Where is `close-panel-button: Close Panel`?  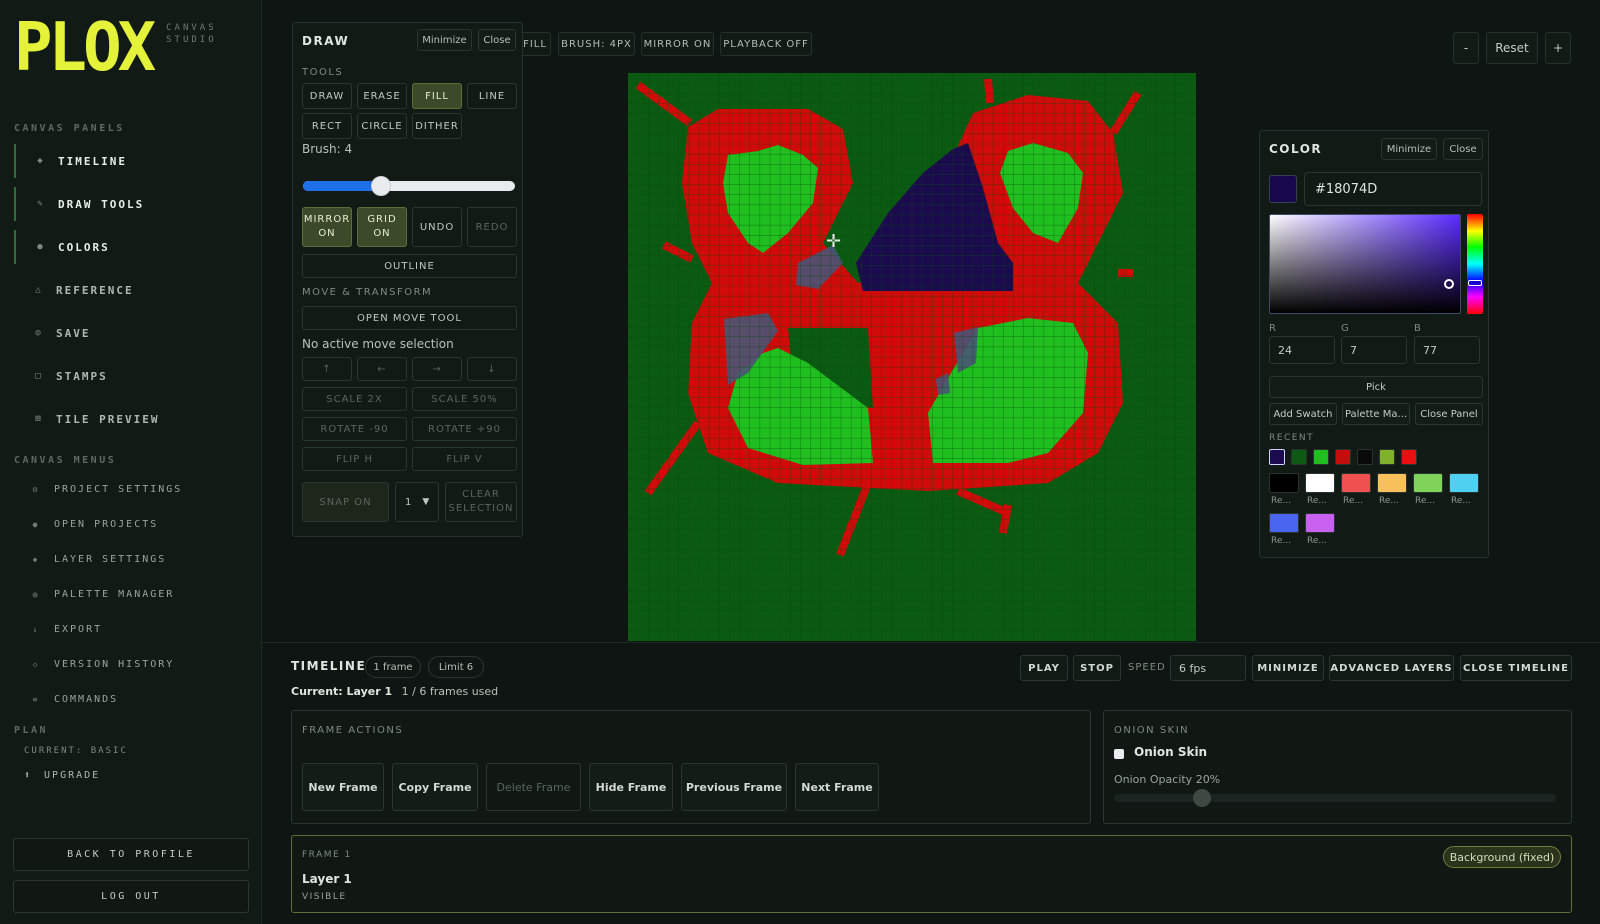
close-panel-button: Close Panel is located at coordinates (1449, 414).